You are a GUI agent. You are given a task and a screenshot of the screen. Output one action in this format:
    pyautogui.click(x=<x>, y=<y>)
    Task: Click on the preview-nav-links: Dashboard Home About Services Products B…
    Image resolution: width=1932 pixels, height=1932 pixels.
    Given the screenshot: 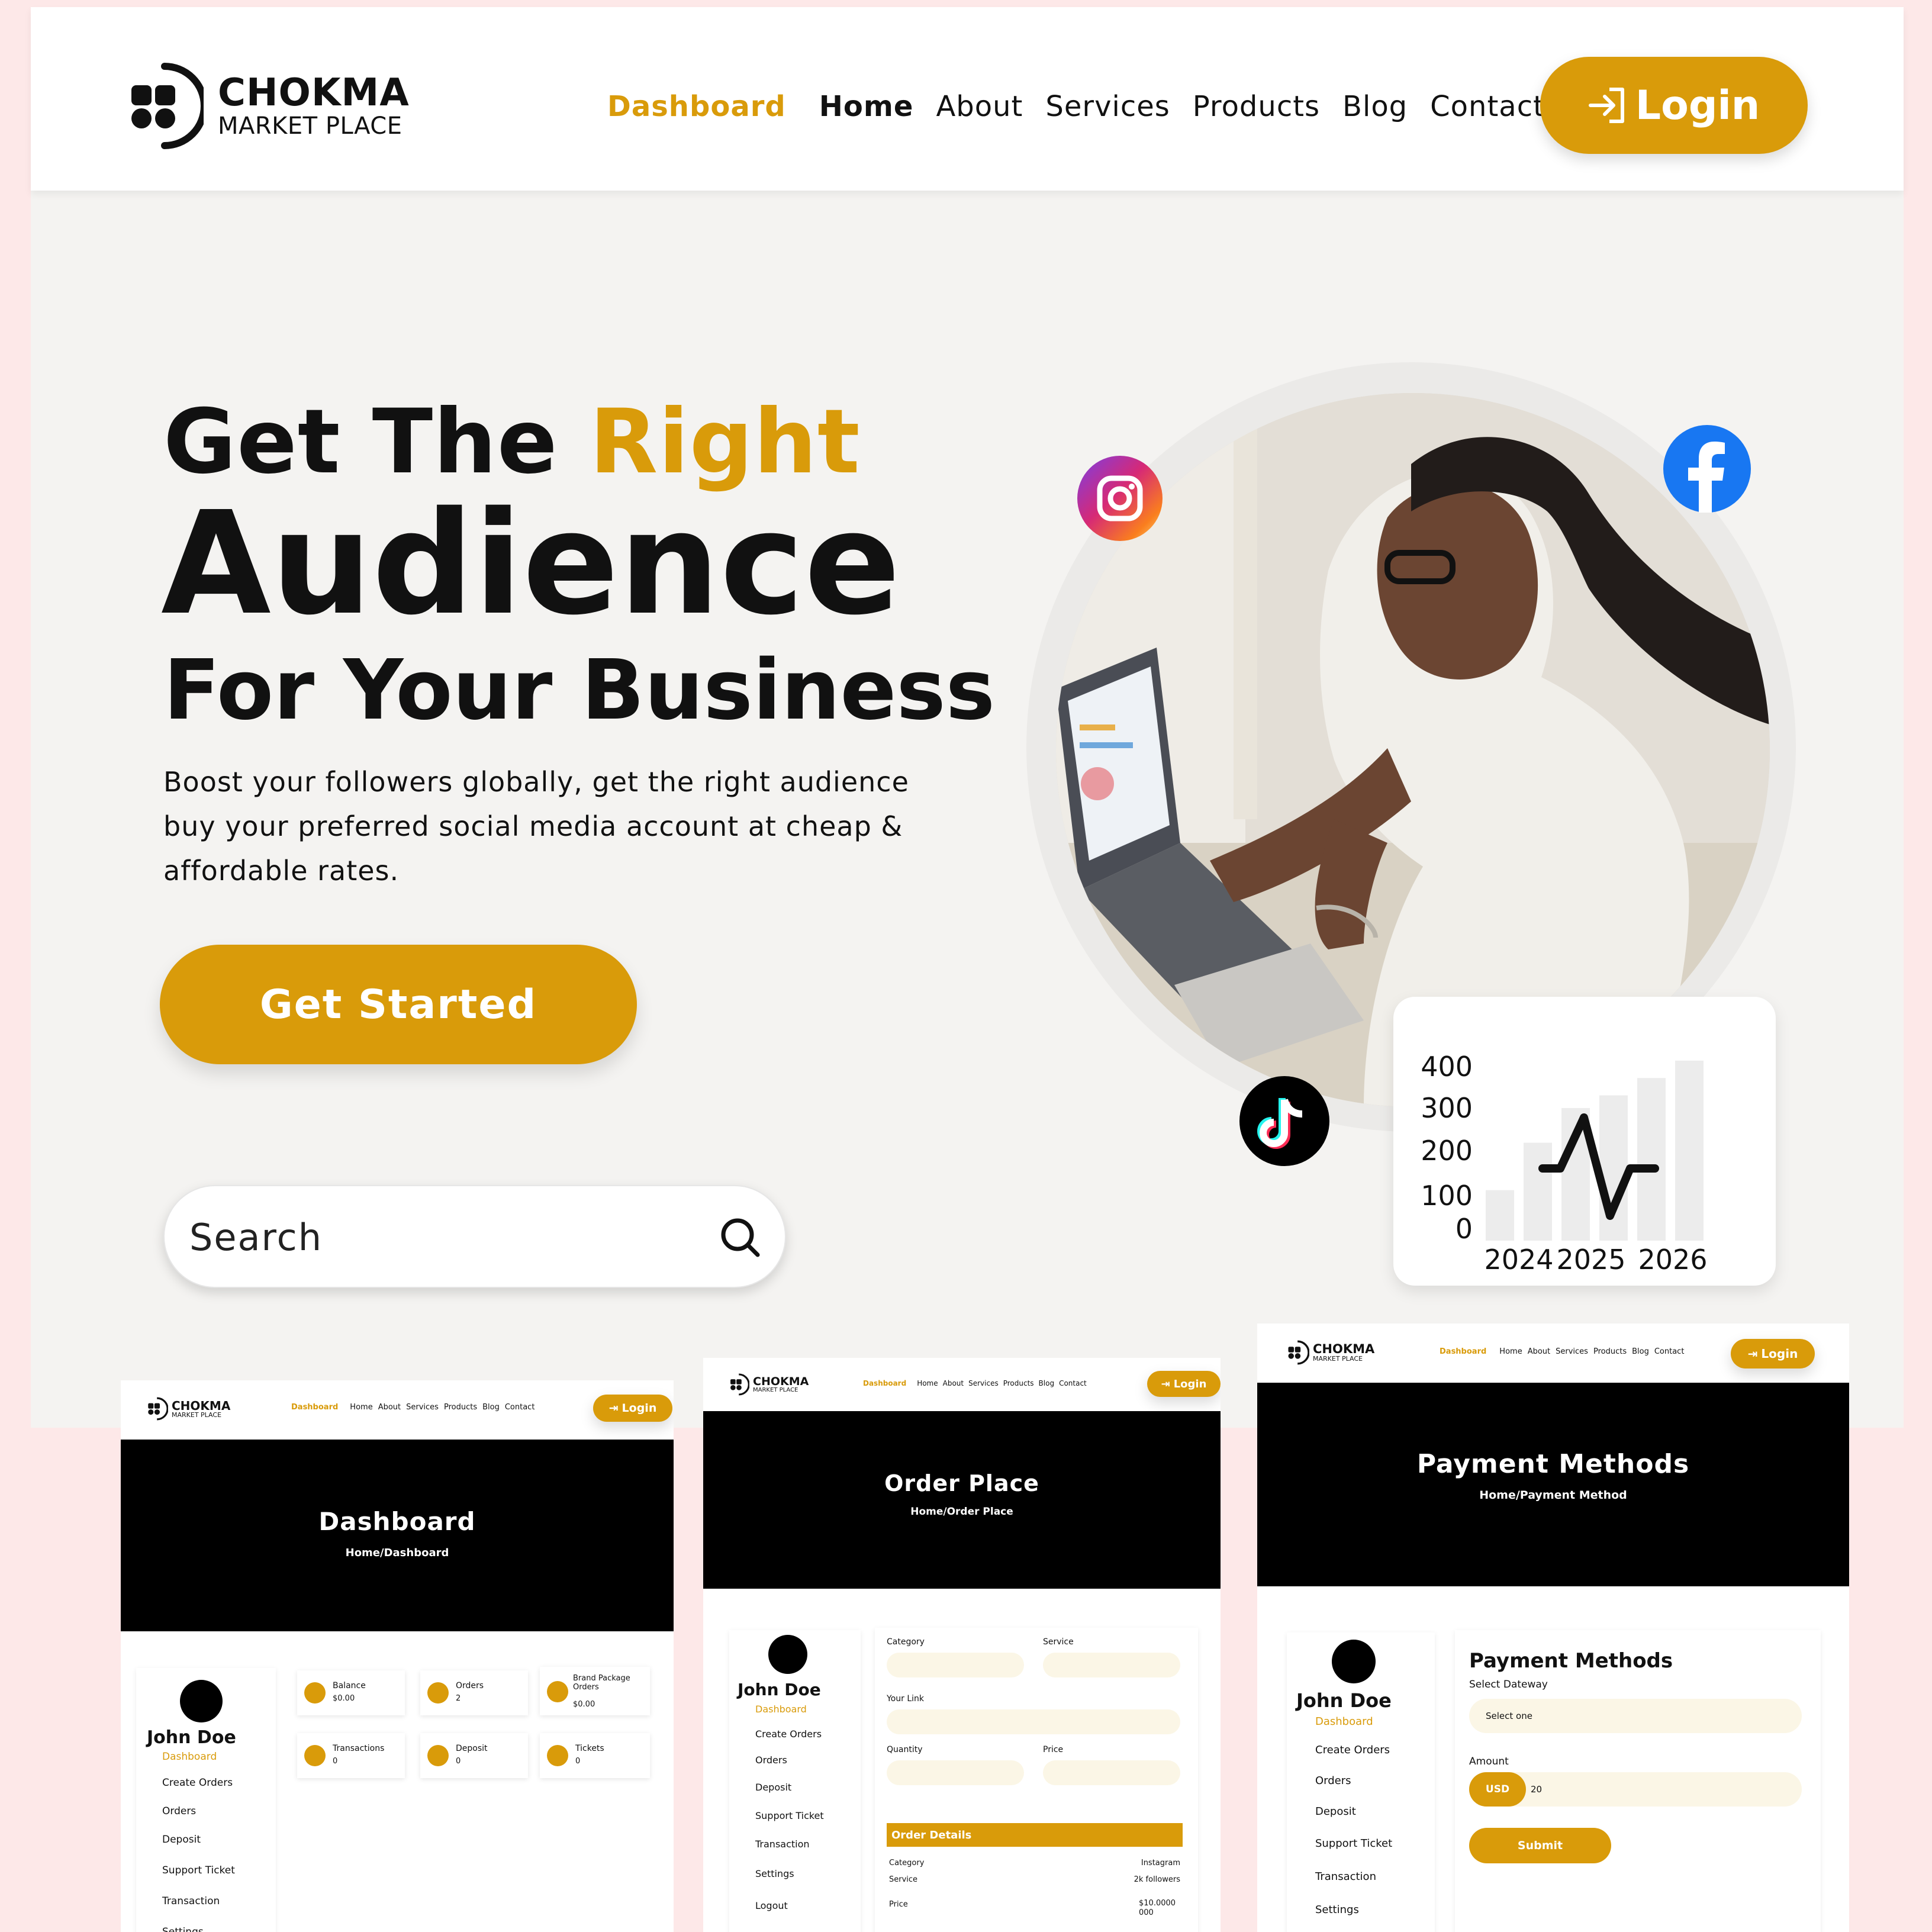 What is the action you would take?
    pyautogui.click(x=975, y=1383)
    